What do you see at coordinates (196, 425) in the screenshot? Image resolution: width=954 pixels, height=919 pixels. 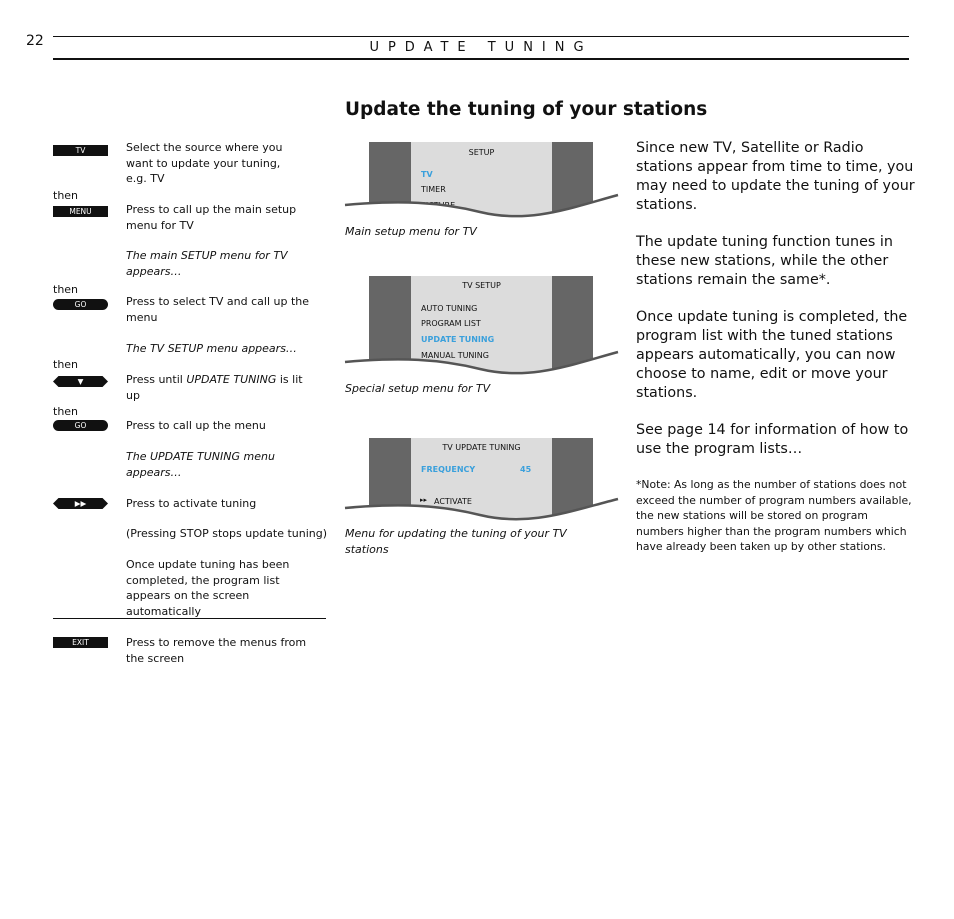 I see `step-text: Press to call up the menu` at bounding box center [196, 425].